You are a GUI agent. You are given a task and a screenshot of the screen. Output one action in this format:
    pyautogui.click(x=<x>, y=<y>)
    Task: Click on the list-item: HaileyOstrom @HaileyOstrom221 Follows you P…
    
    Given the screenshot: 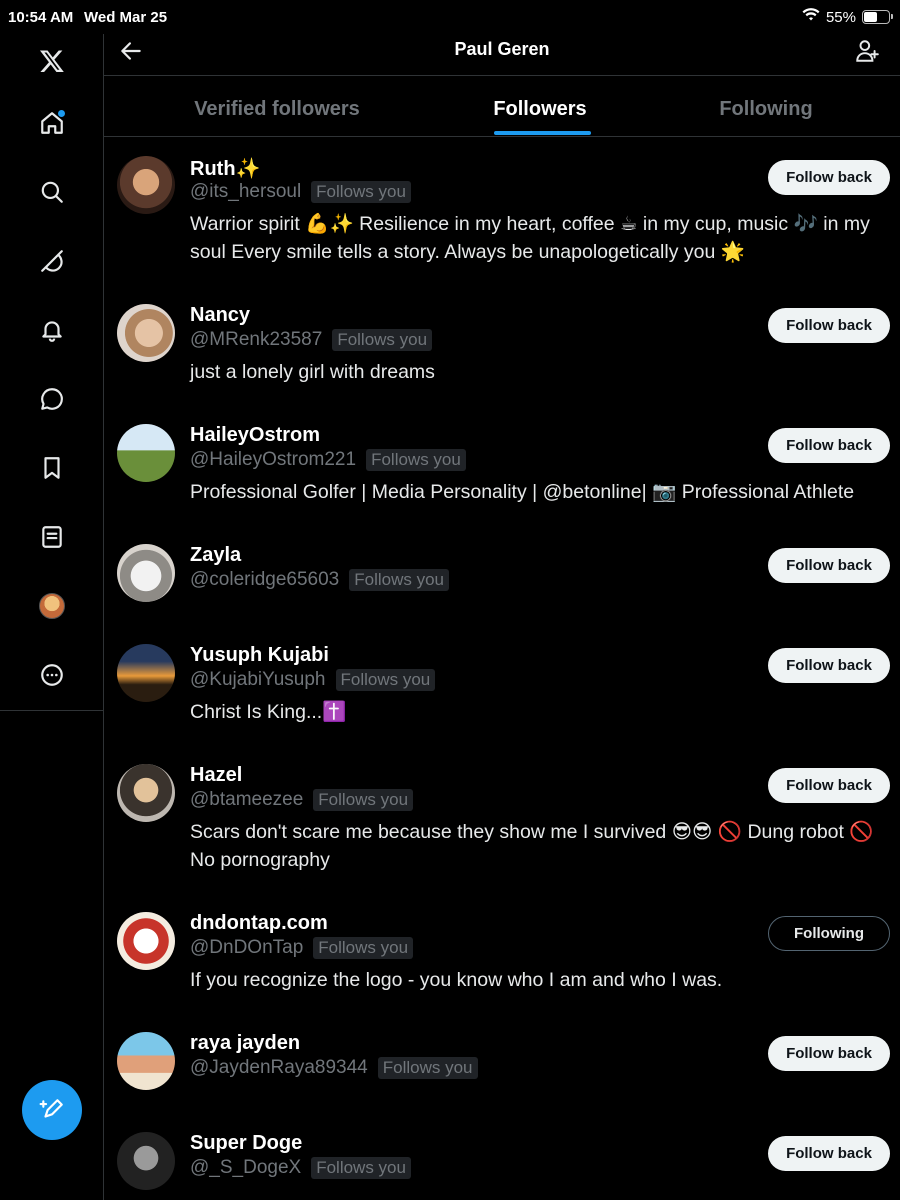 What is the action you would take?
    pyautogui.click(x=502, y=479)
    